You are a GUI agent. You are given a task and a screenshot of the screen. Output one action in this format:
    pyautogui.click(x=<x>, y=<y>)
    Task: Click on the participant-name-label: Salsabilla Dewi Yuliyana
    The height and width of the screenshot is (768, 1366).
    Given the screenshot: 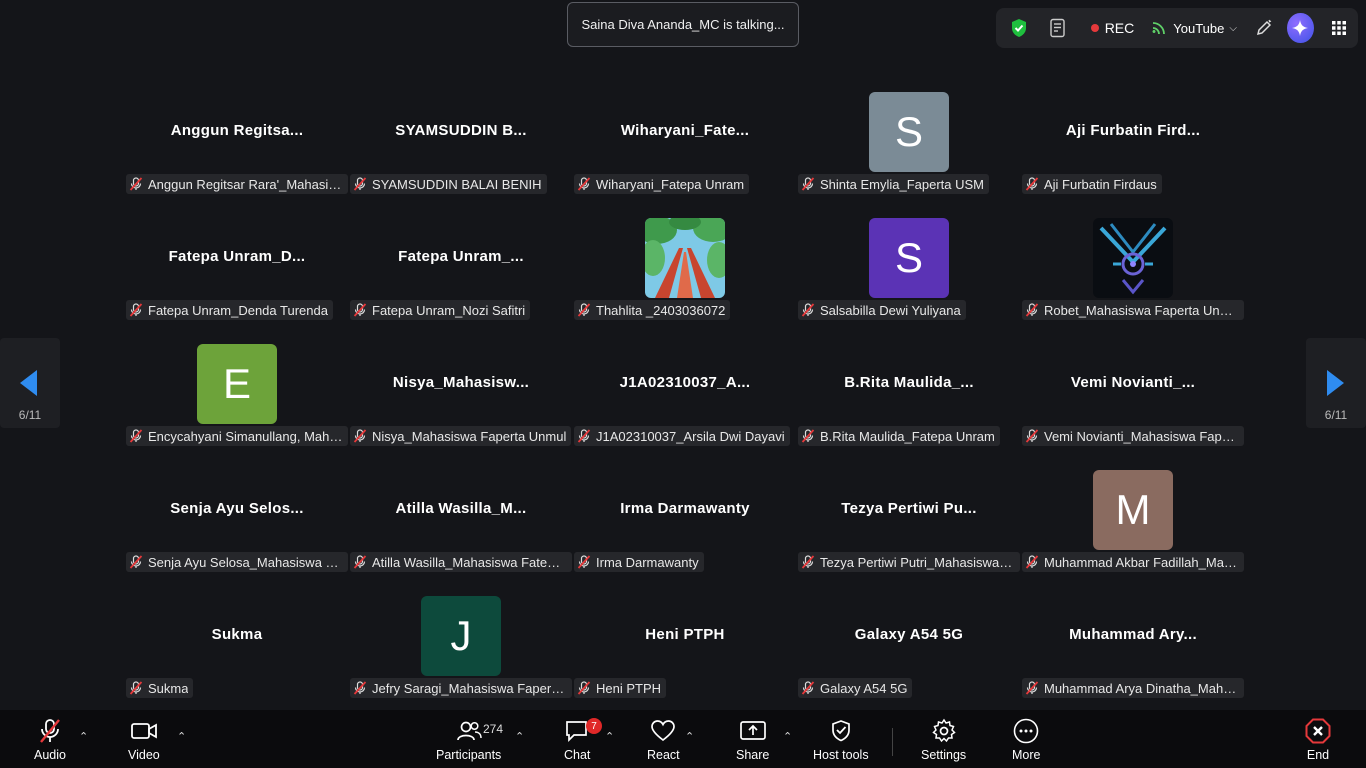 What is the action you would take?
    pyautogui.click(x=882, y=310)
    